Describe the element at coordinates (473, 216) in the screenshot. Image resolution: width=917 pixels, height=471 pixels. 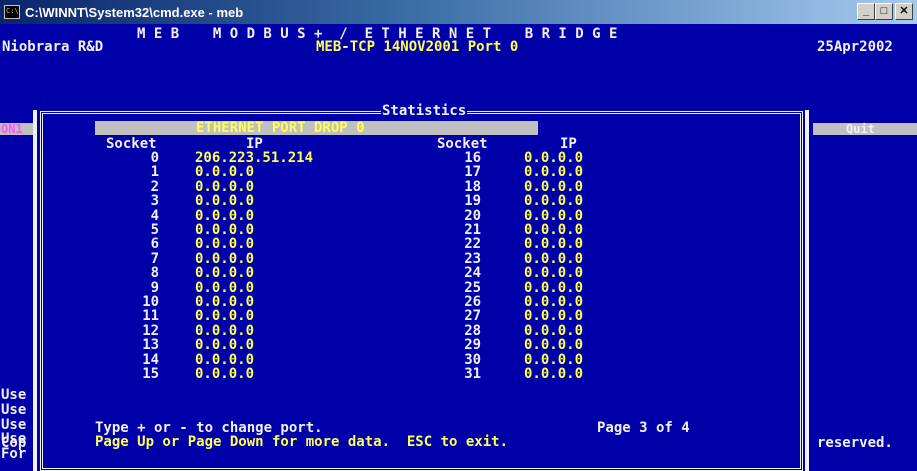
I see `socket-number: 20` at that location.